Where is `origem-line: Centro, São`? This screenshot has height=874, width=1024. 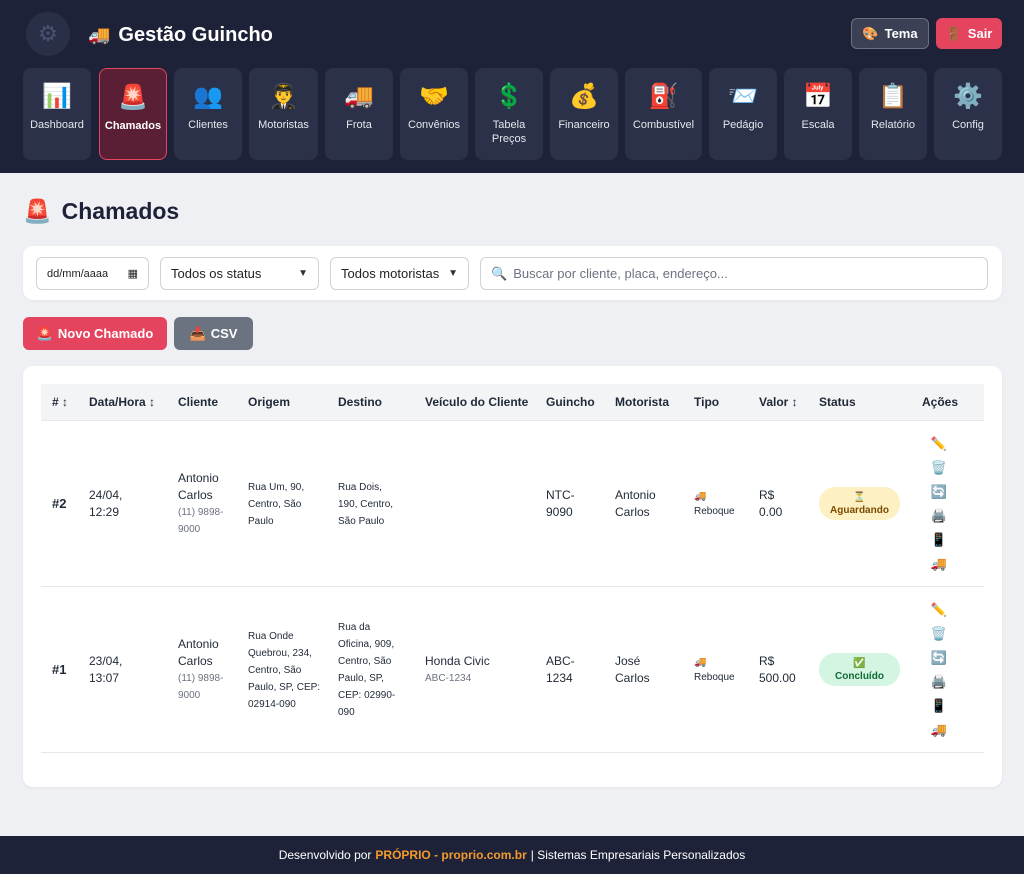 origem-line: Centro, São is located at coordinates (275, 670).